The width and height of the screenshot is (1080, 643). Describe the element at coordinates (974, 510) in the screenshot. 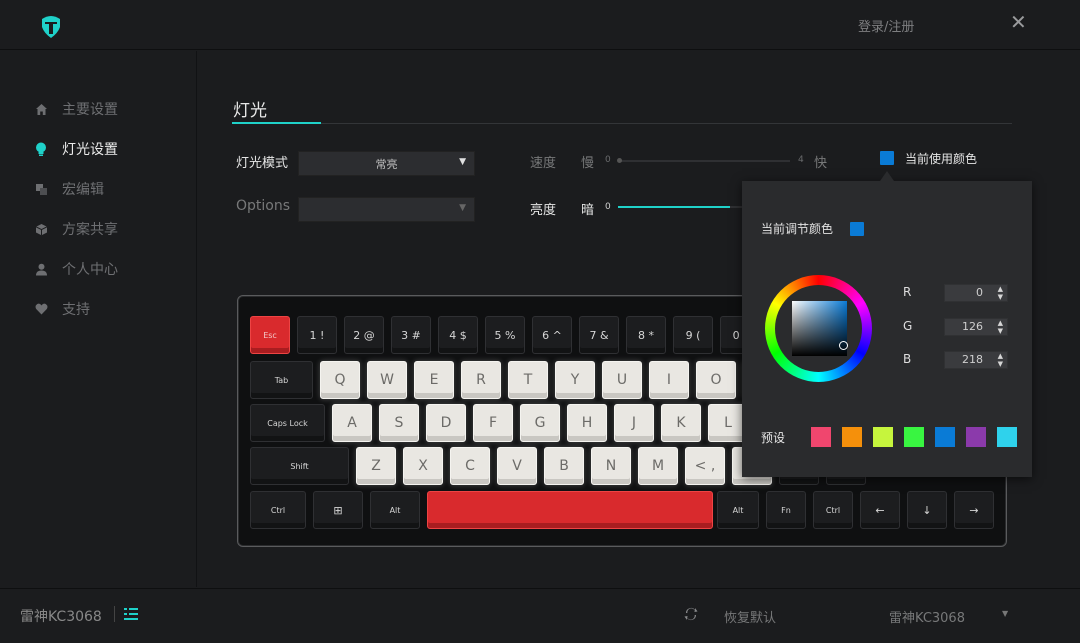

I see `keyboard-key: →` at that location.